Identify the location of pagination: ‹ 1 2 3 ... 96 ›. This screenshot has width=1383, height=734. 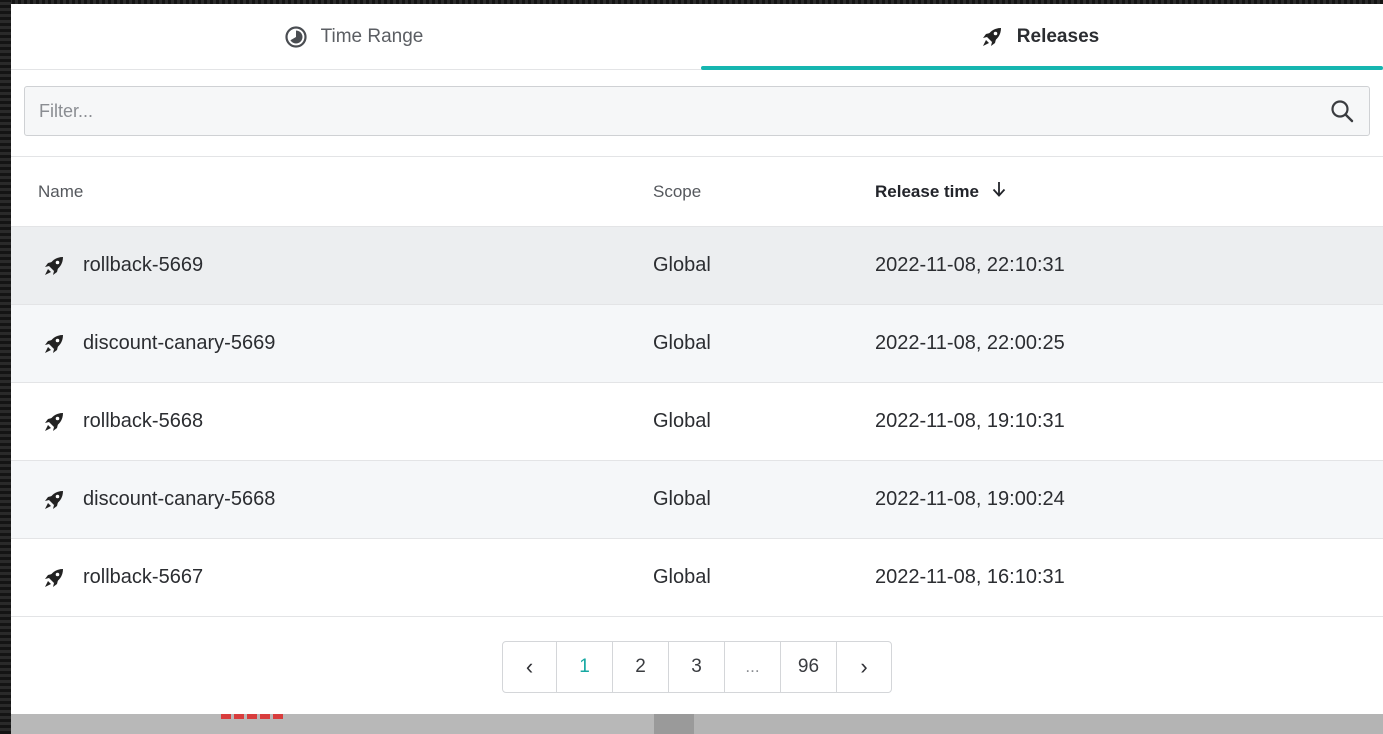
(697, 667).